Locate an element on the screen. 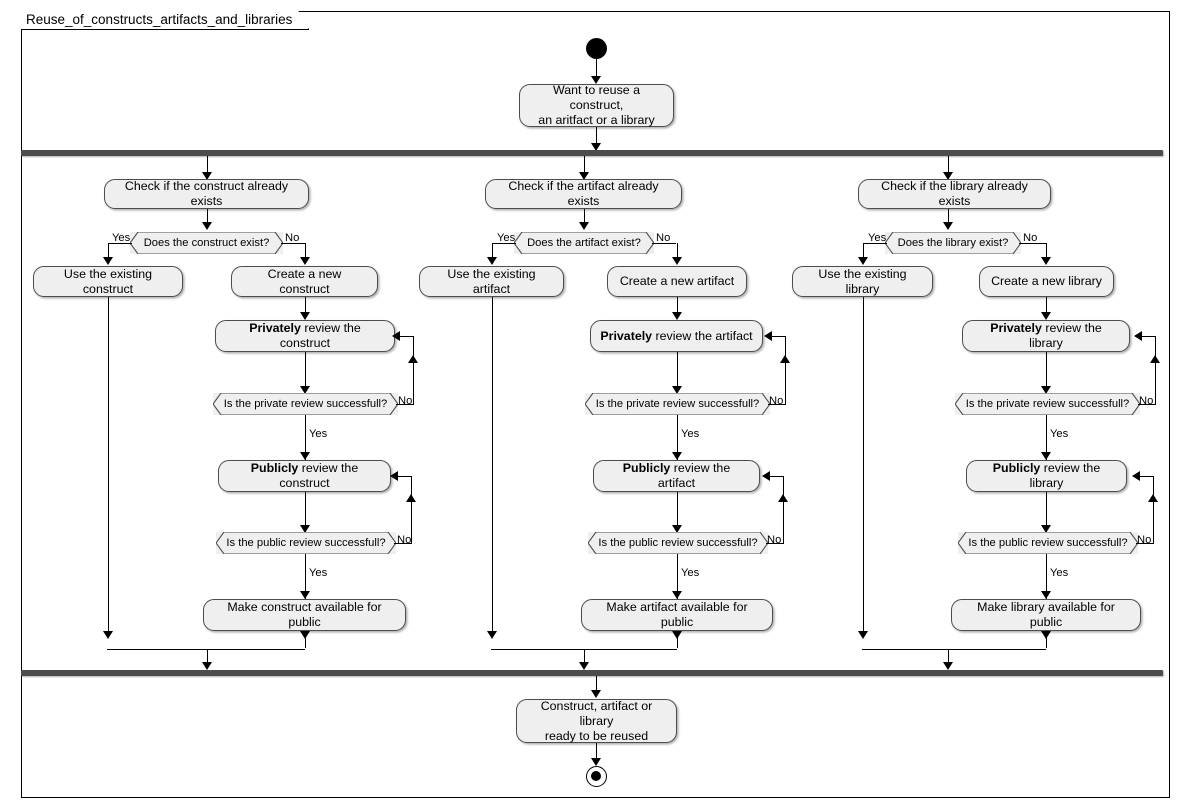  activity-create-new-library: Create a new library is located at coordinates (1046, 281).